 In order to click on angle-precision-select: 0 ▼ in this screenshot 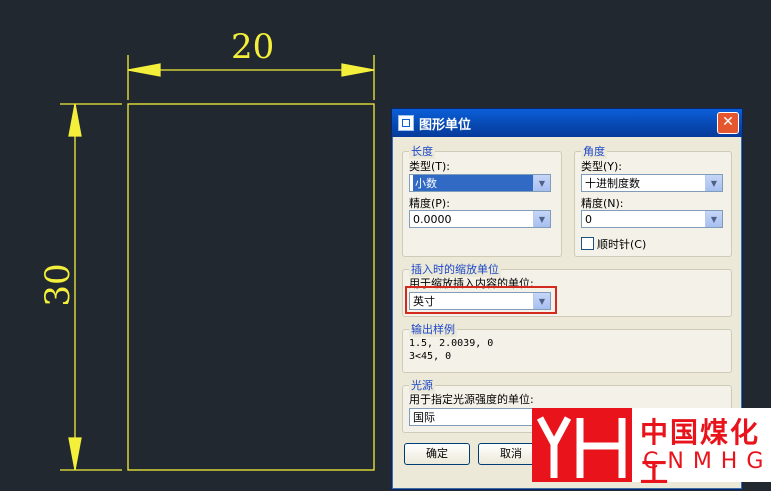, I will do `click(652, 219)`.